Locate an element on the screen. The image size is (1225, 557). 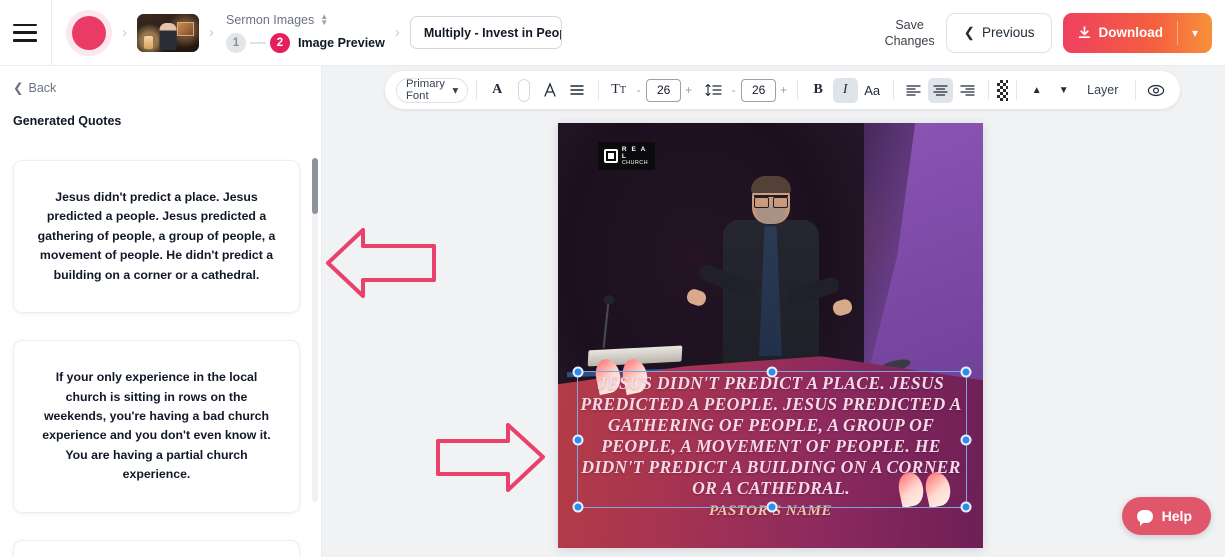
list-lines-icon is located at coordinates (577, 90).